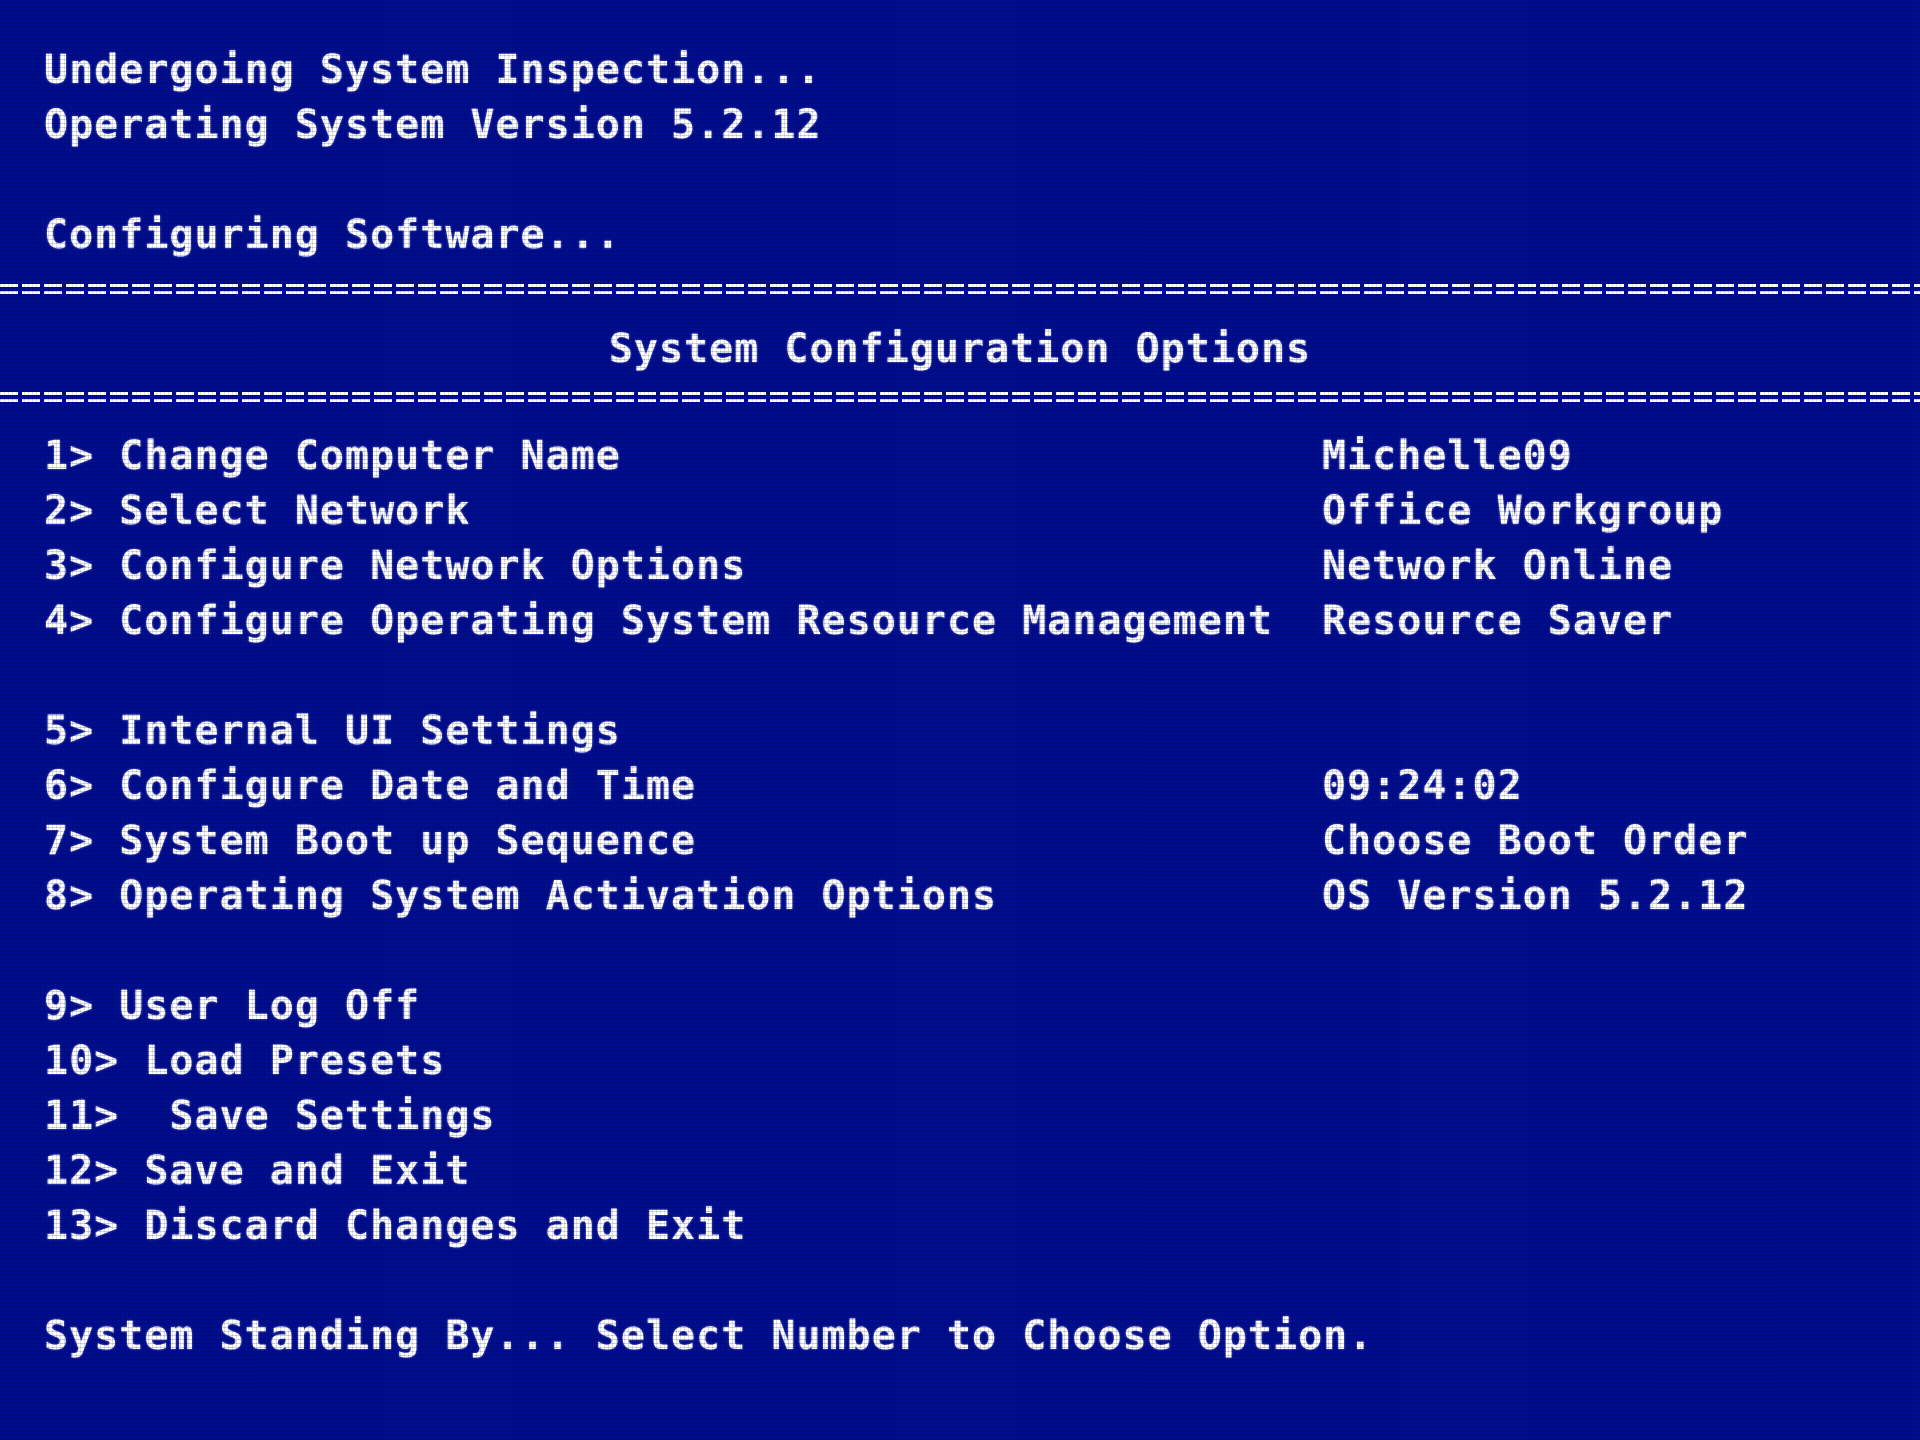  I want to click on option-value: Choose Boot Order, so click(1535, 841).